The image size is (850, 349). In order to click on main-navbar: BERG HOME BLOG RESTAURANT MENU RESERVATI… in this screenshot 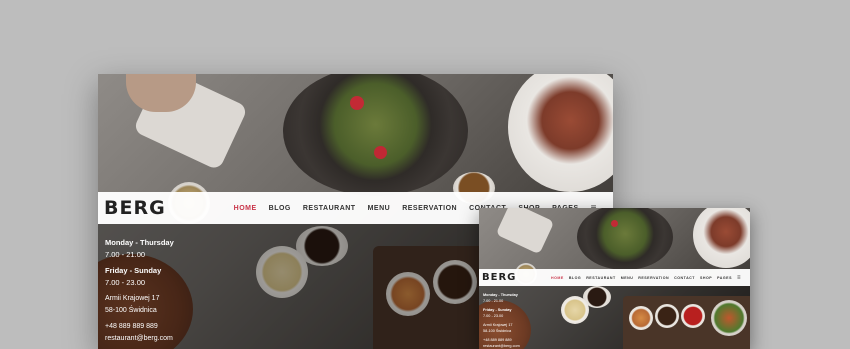, I will do `click(614, 277)`.